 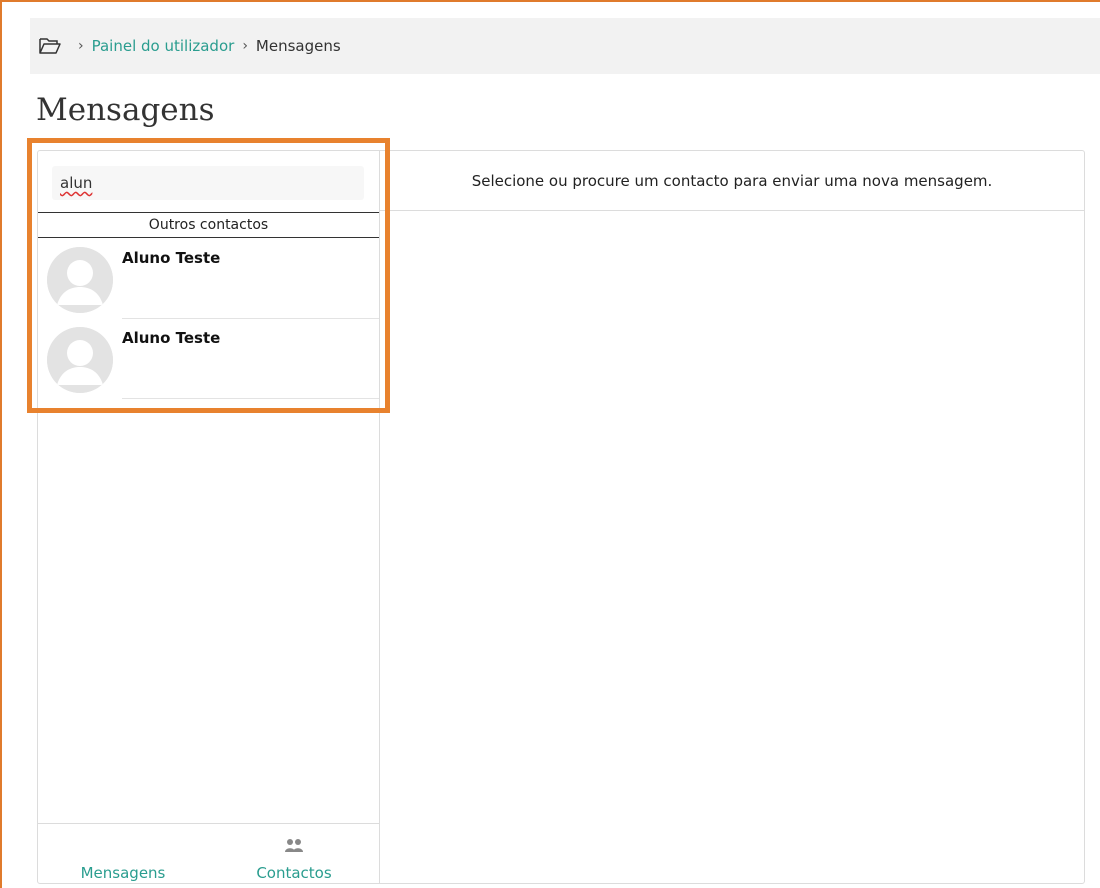 What do you see at coordinates (298, 46) in the screenshot?
I see `breadcrumb-current: Mensagens` at bounding box center [298, 46].